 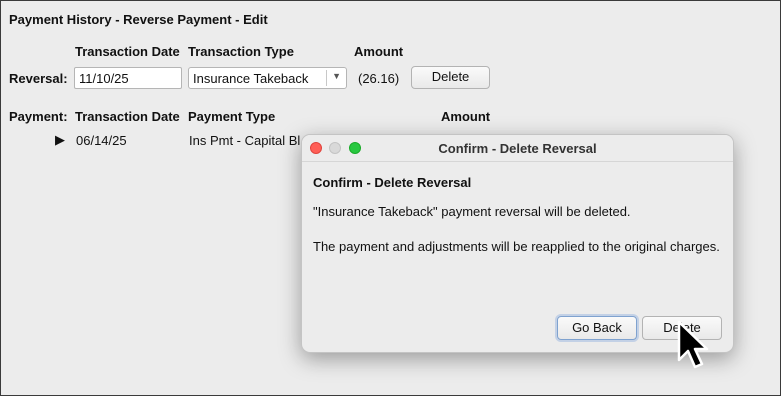 What do you see at coordinates (379, 78) in the screenshot?
I see `reversal-amount: (26.16)` at bounding box center [379, 78].